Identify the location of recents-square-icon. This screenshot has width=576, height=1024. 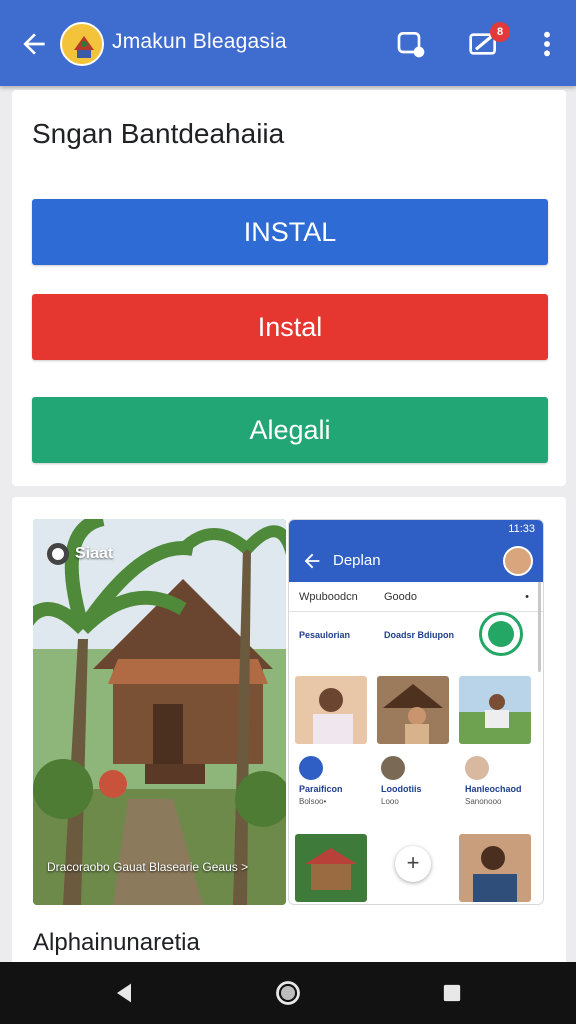
(452, 993).